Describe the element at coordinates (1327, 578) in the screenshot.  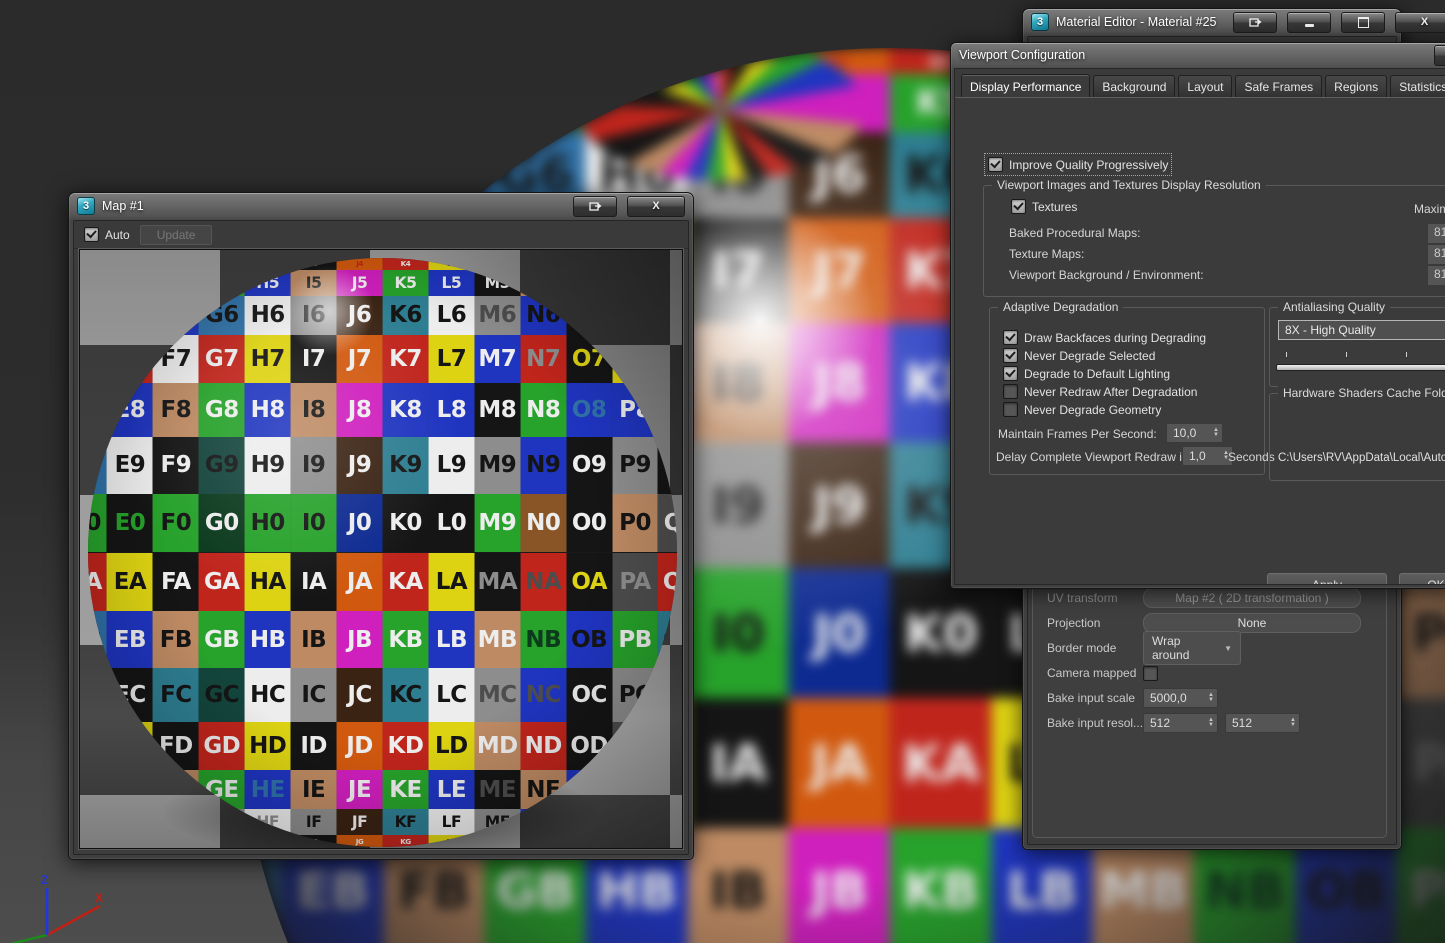
I see `apply-button: Apply` at that location.